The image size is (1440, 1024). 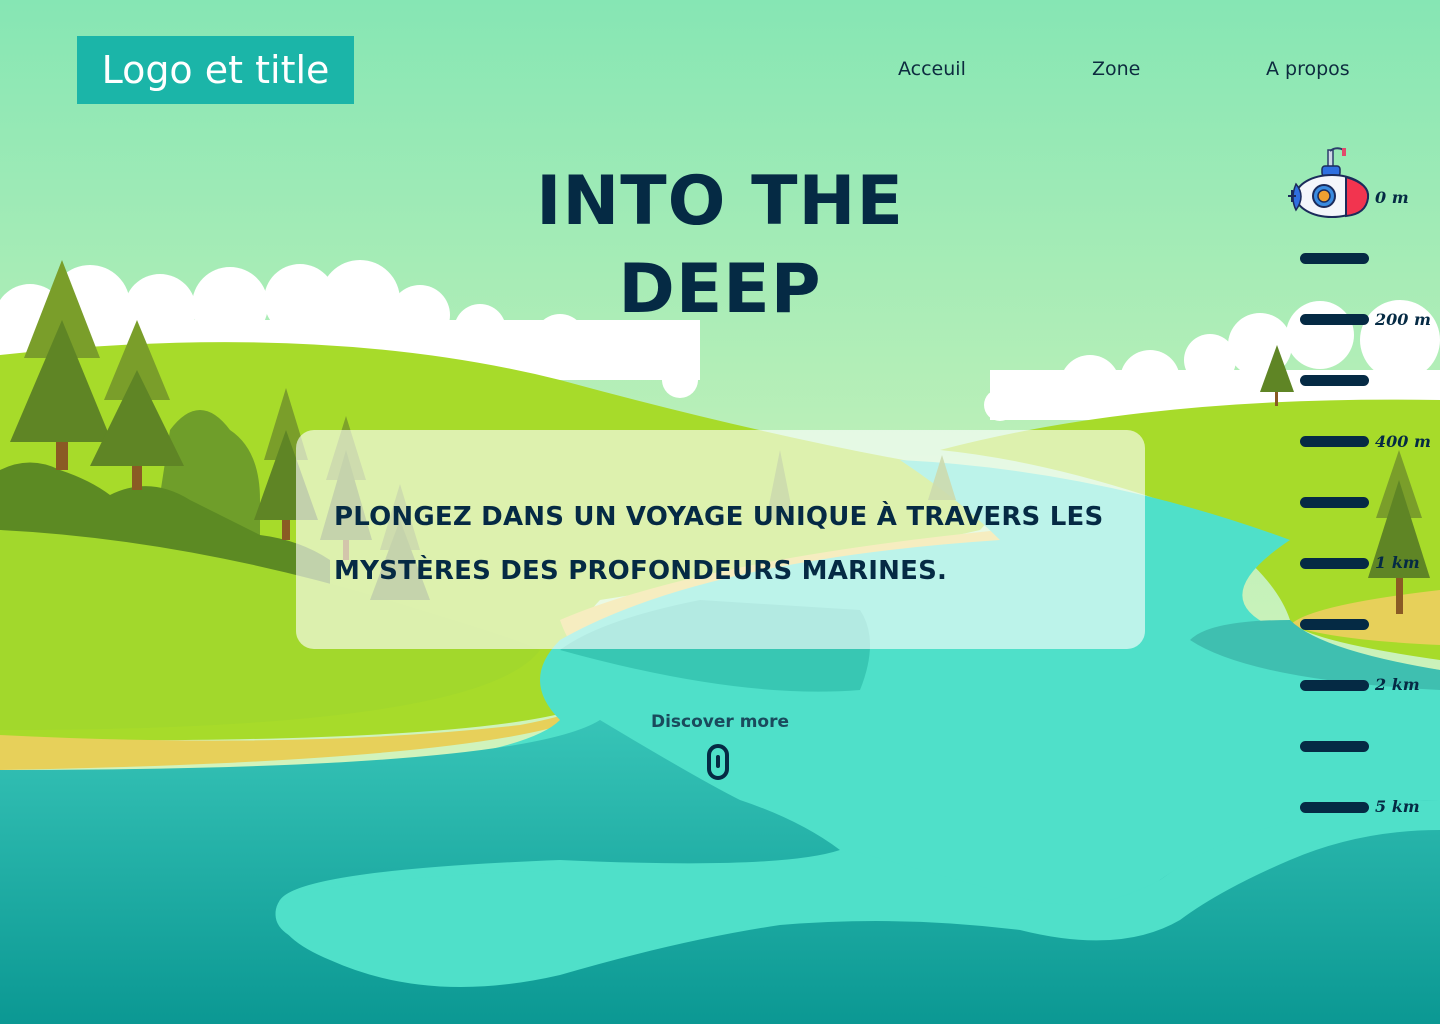 What do you see at coordinates (1392, 197) in the screenshot?
I see `depth-label-0m: 0 m` at bounding box center [1392, 197].